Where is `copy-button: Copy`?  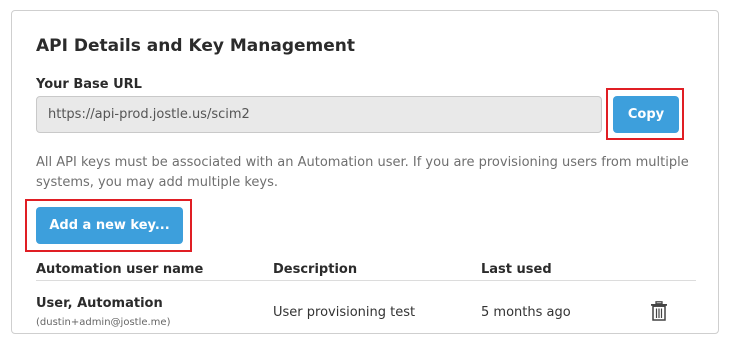
copy-button: Copy is located at coordinates (646, 114).